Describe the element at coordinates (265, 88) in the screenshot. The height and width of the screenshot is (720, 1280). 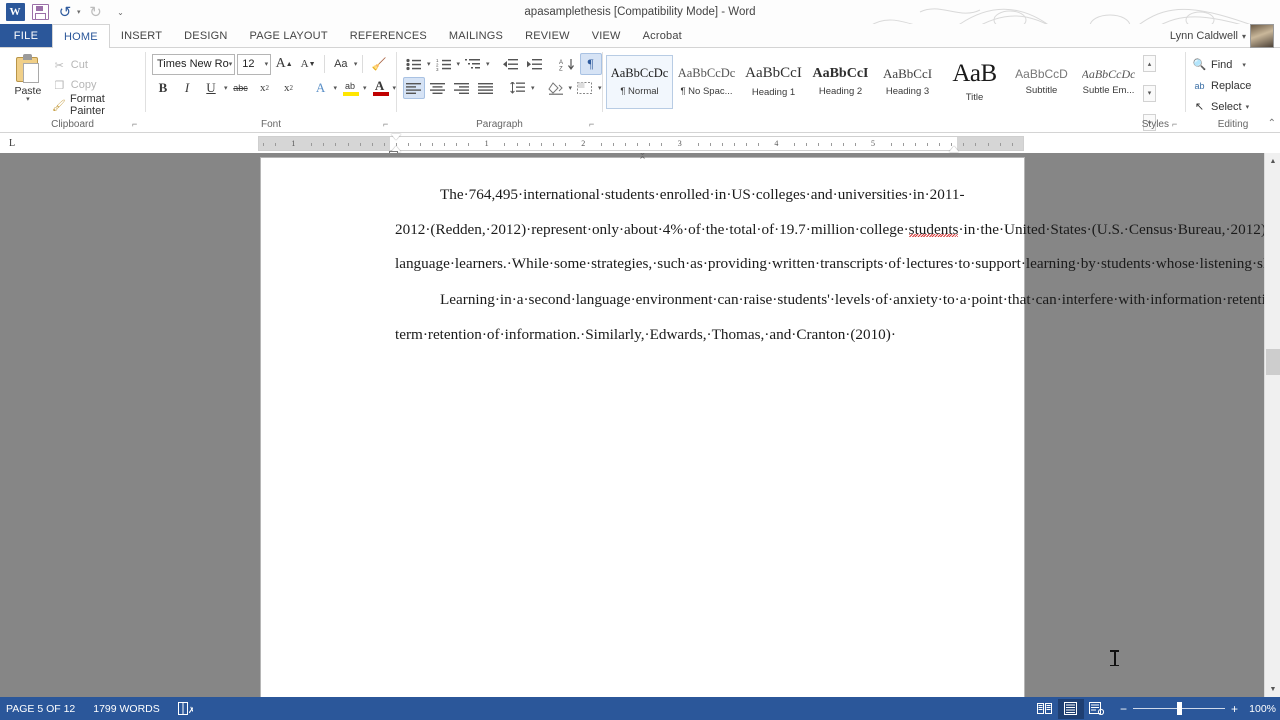
I see `subscript-icon: x2` at that location.